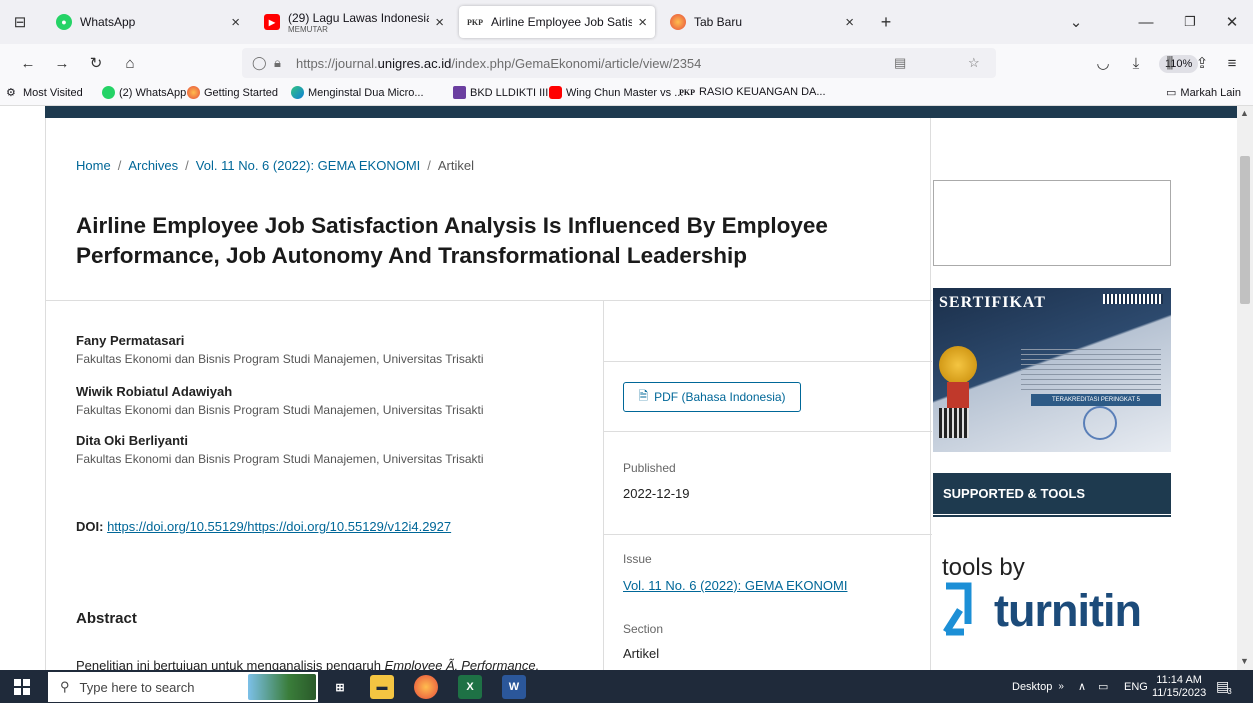 This screenshot has height=703, width=1253. I want to click on show-hidden-icons: ∧, so click(1082, 686).